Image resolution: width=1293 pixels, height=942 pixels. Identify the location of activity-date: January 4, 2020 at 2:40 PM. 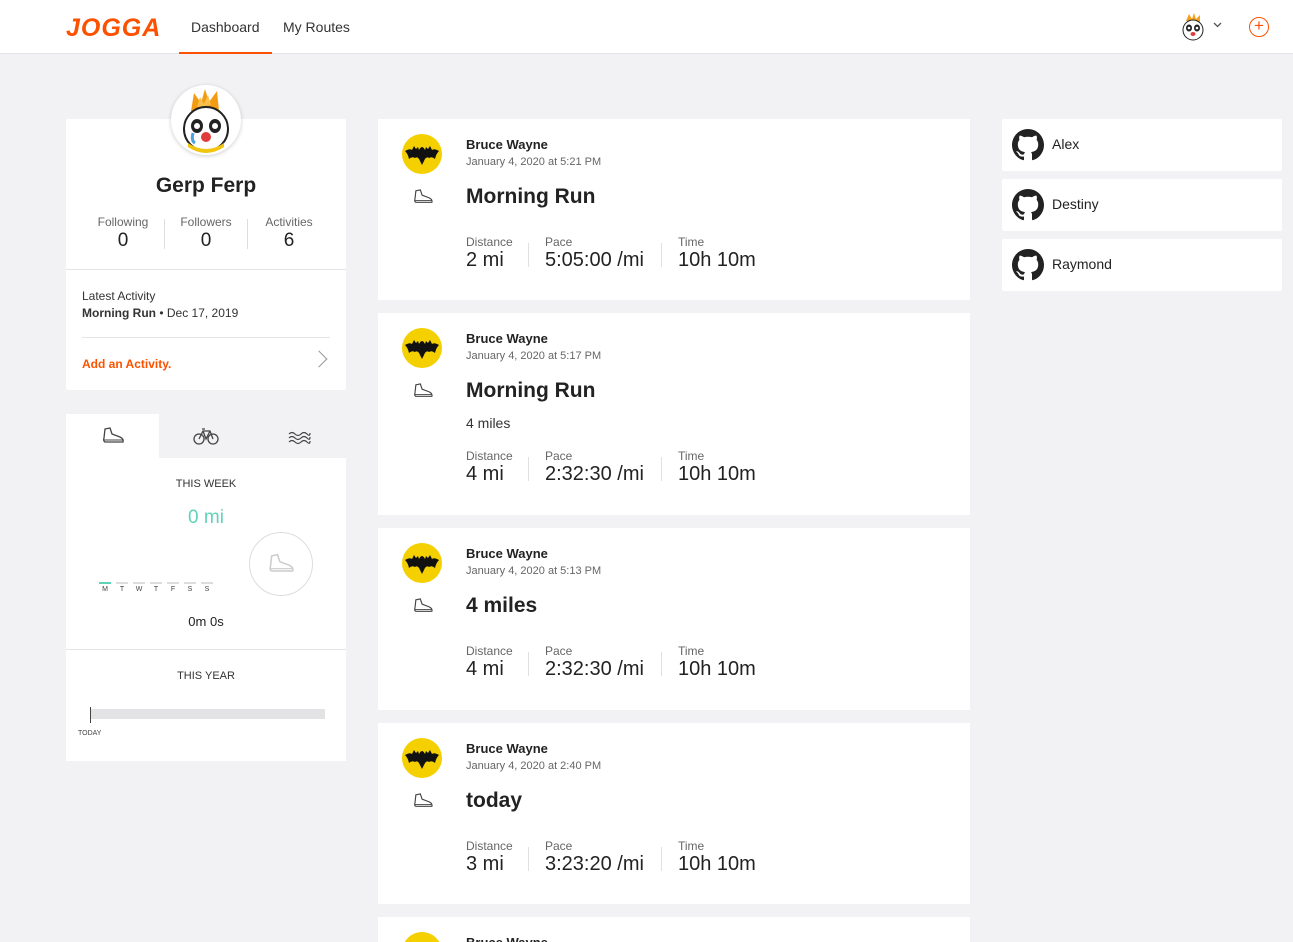
(534, 766).